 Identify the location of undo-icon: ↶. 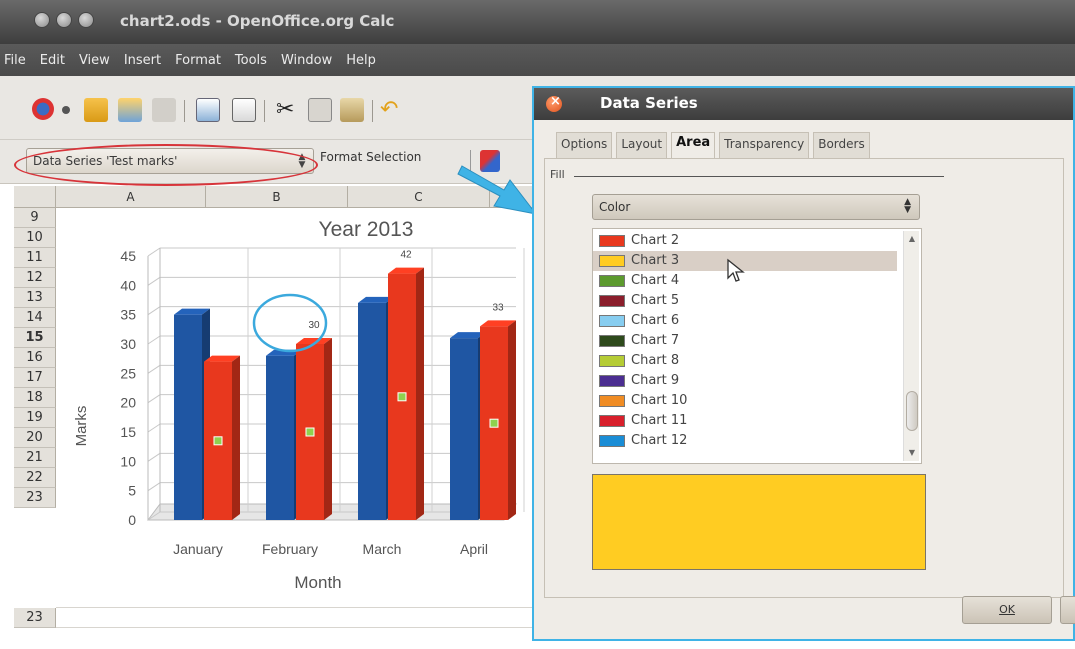
(392, 110).